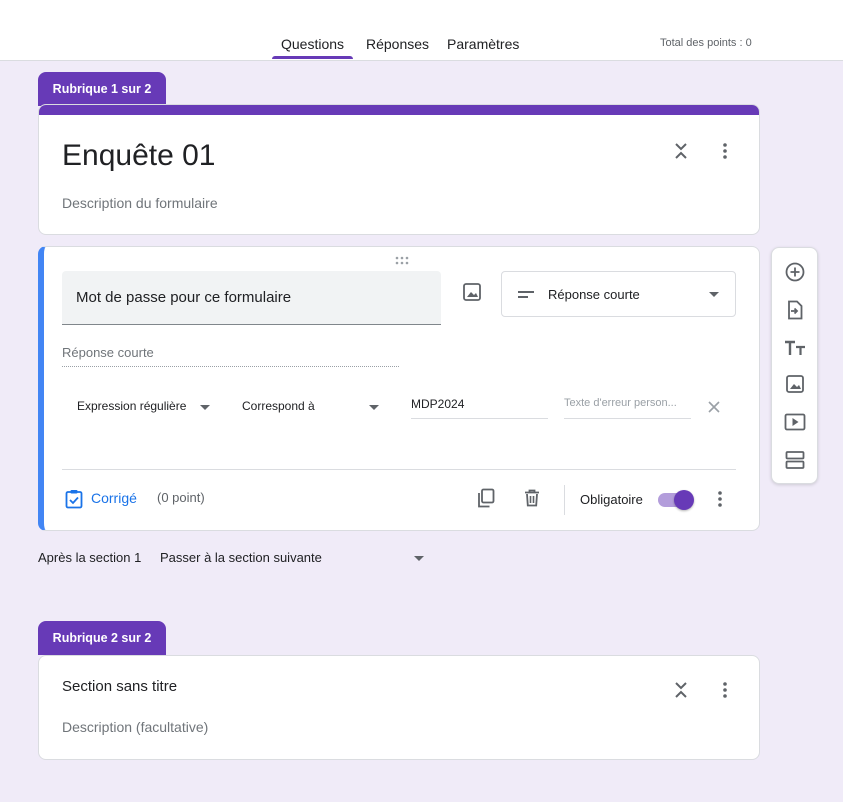  What do you see at coordinates (140, 203) in the screenshot?
I see `form-description: Description du formulaire` at bounding box center [140, 203].